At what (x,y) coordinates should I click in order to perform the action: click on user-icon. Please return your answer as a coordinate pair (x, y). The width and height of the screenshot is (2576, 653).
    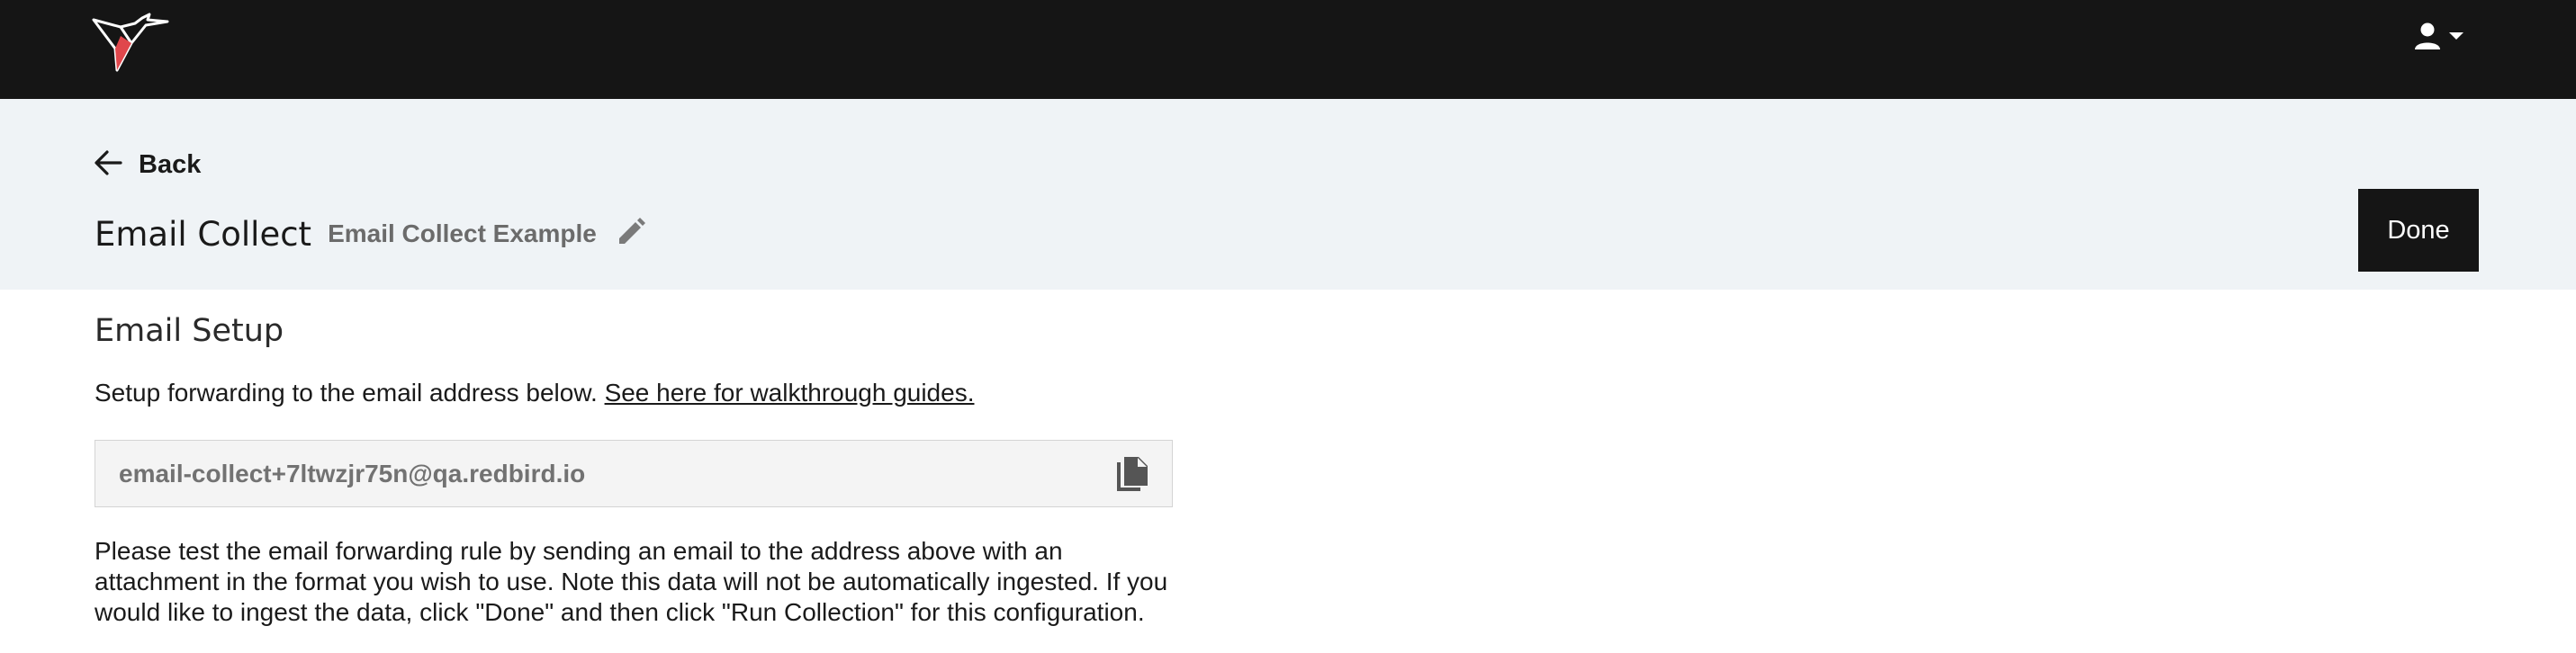
    Looking at the image, I should click on (2427, 38).